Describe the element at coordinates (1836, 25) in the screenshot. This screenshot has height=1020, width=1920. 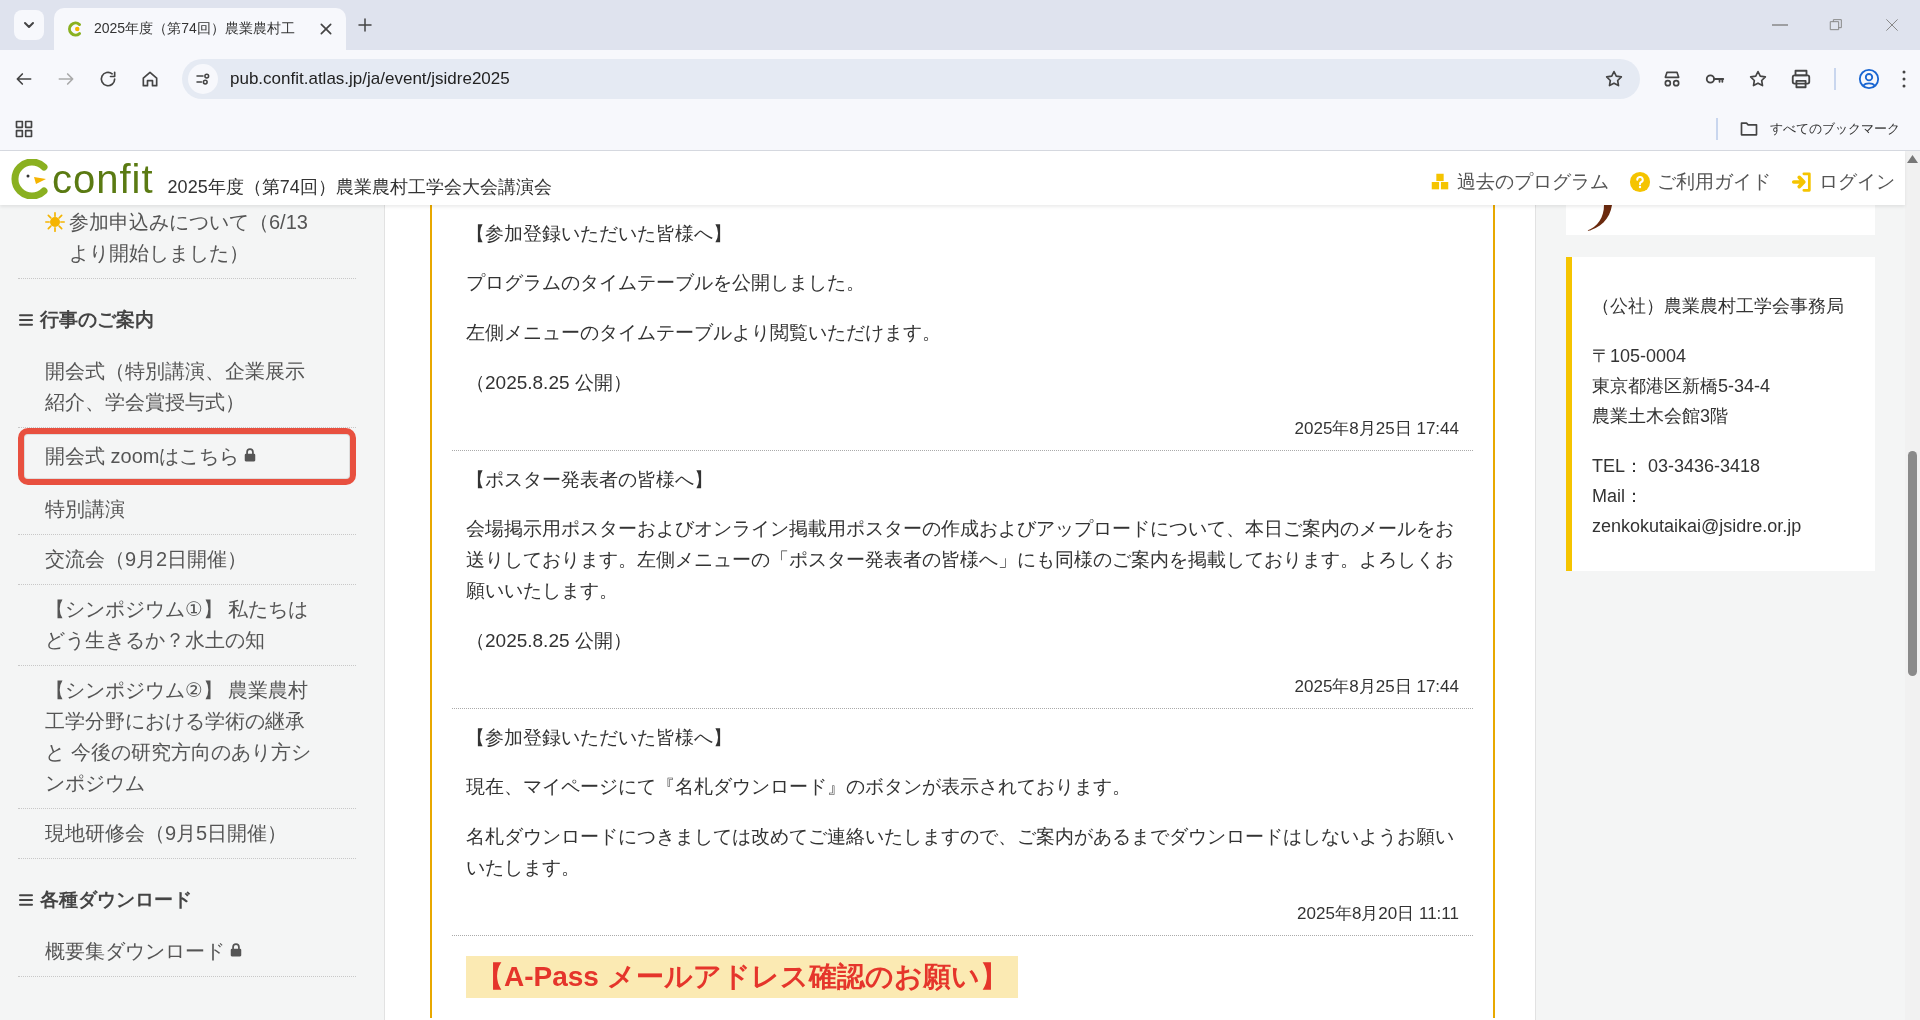
I see `restore-icon` at that location.